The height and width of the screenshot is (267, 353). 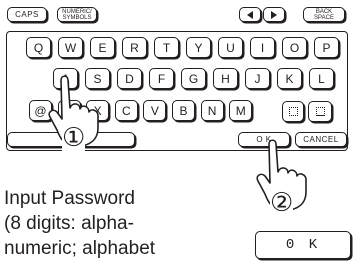 I want to click on caption-line-2: (8 digits: alpha-, so click(x=69, y=223).